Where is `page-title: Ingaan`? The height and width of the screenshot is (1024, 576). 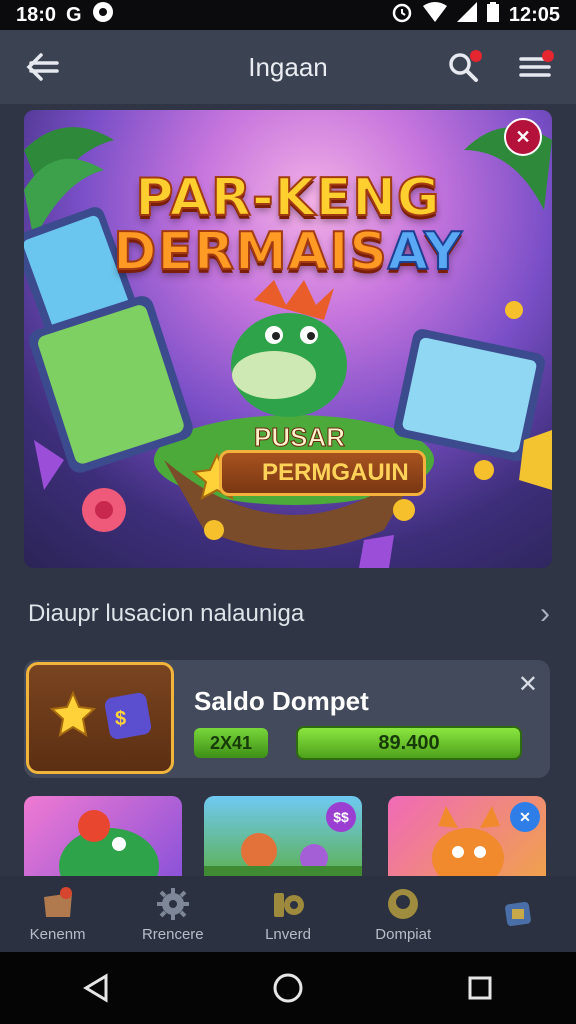 page-title: Ingaan is located at coordinates (288, 66).